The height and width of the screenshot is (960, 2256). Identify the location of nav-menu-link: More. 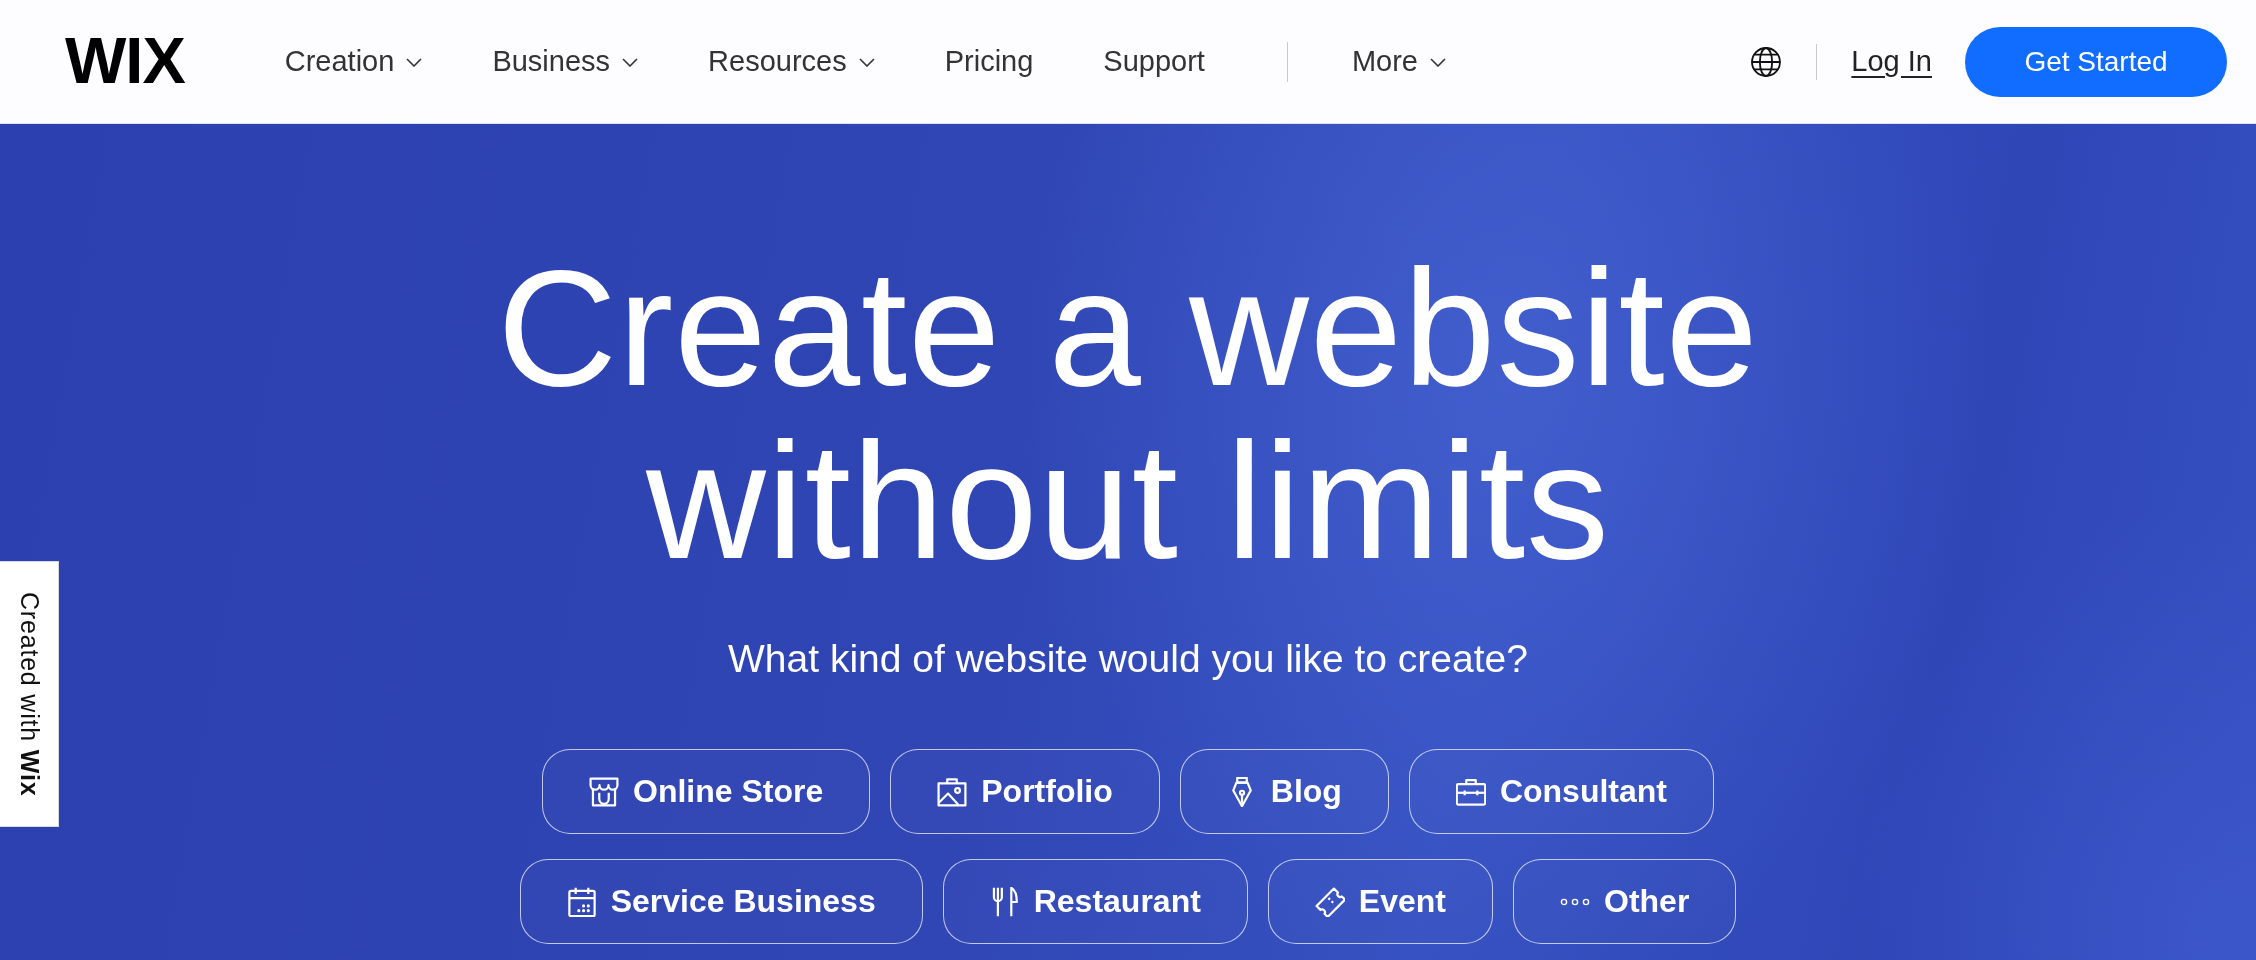
(1398, 61).